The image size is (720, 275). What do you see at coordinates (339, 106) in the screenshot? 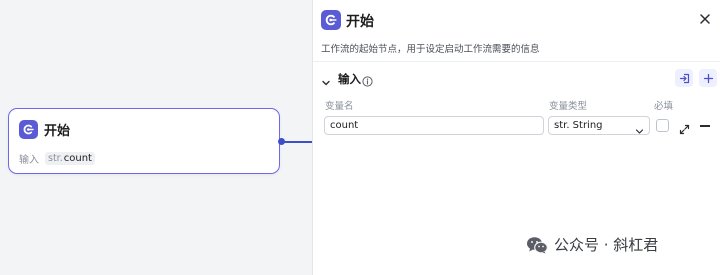
I see `column-header-name: 变量名` at bounding box center [339, 106].